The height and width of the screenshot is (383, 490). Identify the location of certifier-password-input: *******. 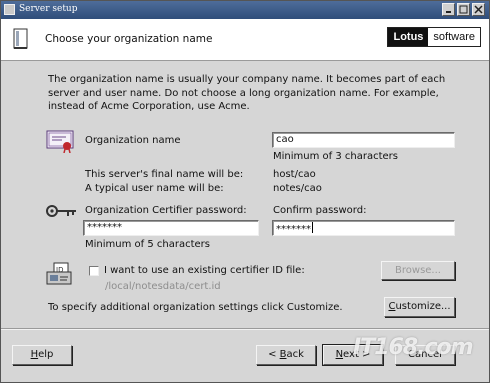
(171, 228).